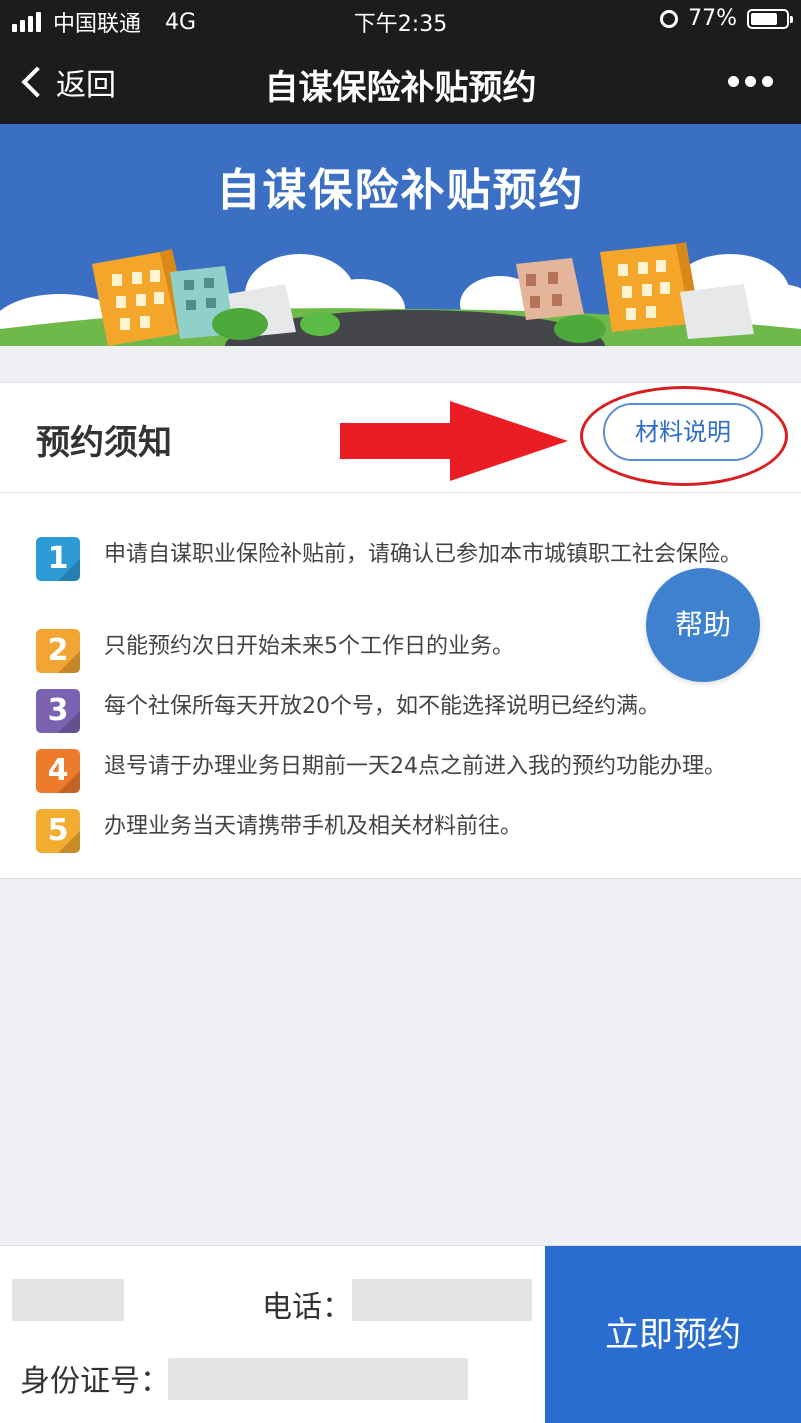  Describe the element at coordinates (400, 190) in the screenshot. I see `banner-title: 自谋保险补贴预约` at that location.